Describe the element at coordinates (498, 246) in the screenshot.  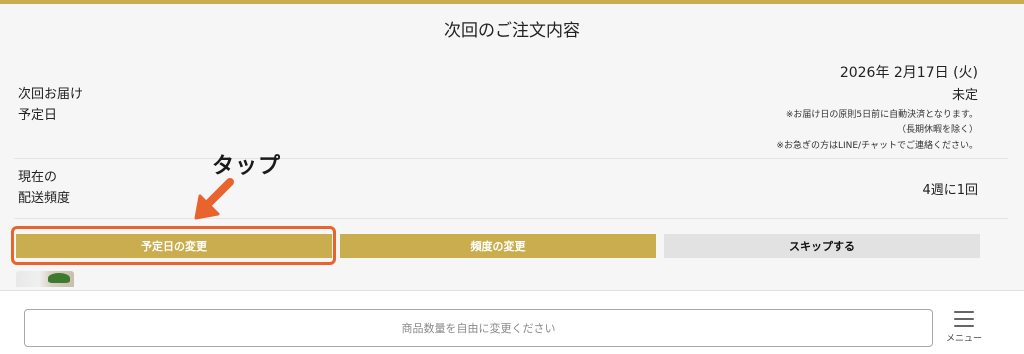
I see `change-frequency-button: 頻度の変更` at that location.